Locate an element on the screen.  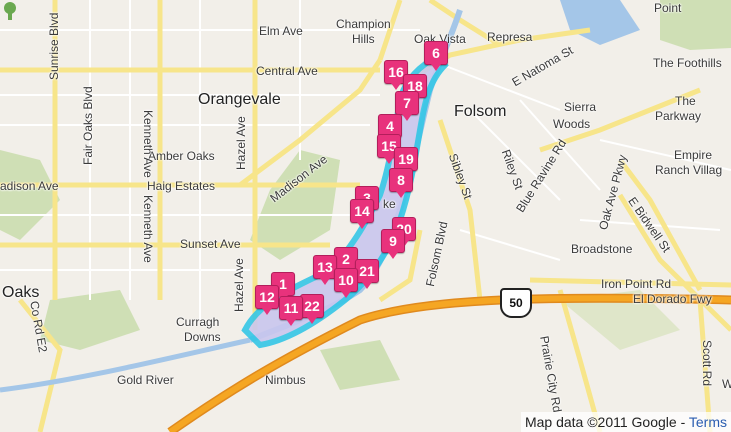
place-label-haig-estates: Haig Estates is located at coordinates (181, 186).